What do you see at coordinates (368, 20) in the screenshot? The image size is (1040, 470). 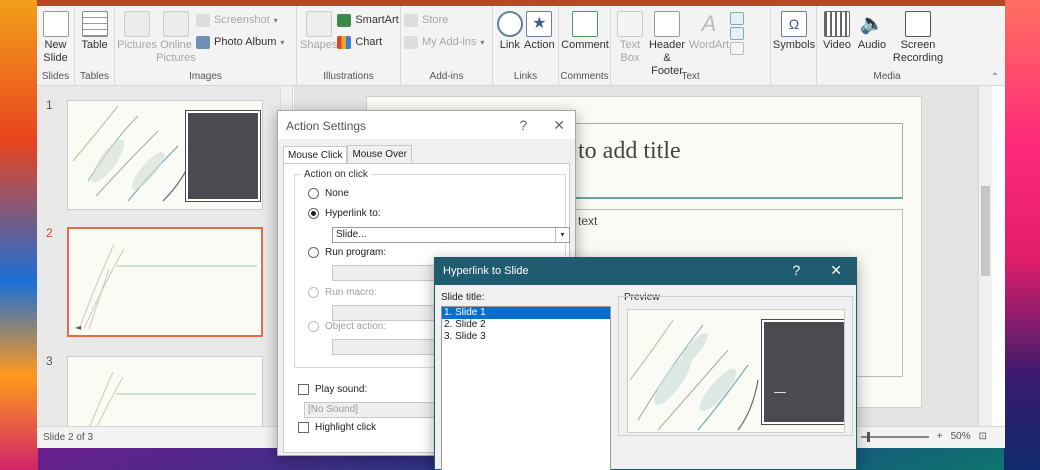 I see `smartart-button: SmartArt` at bounding box center [368, 20].